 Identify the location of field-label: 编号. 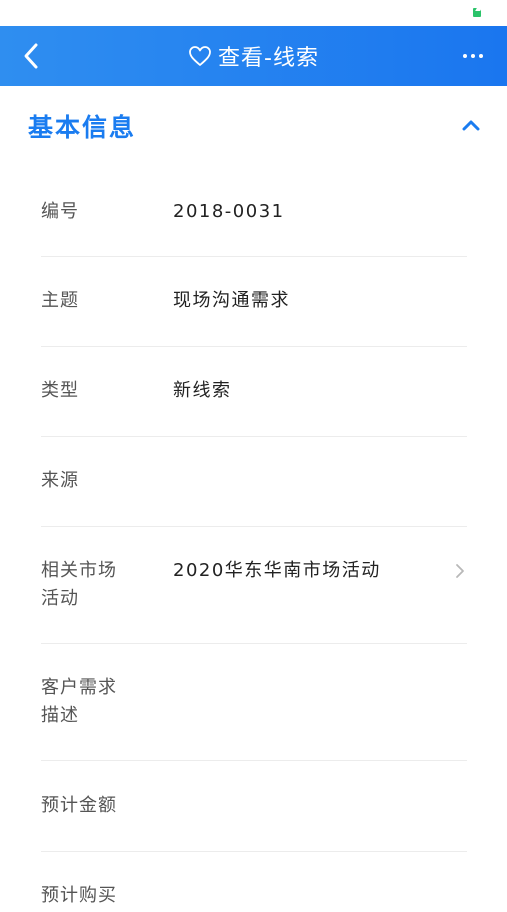
(60, 211).